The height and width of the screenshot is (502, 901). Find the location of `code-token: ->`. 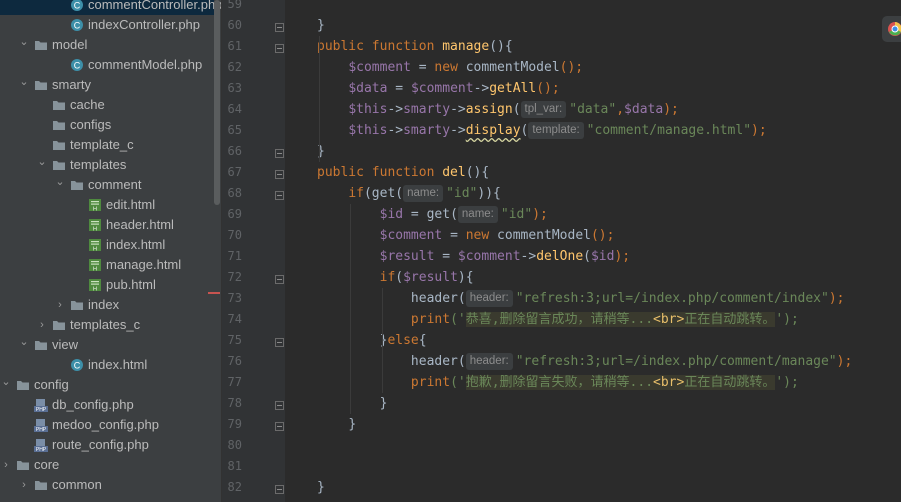

code-token: -> is located at coordinates (481, 88).